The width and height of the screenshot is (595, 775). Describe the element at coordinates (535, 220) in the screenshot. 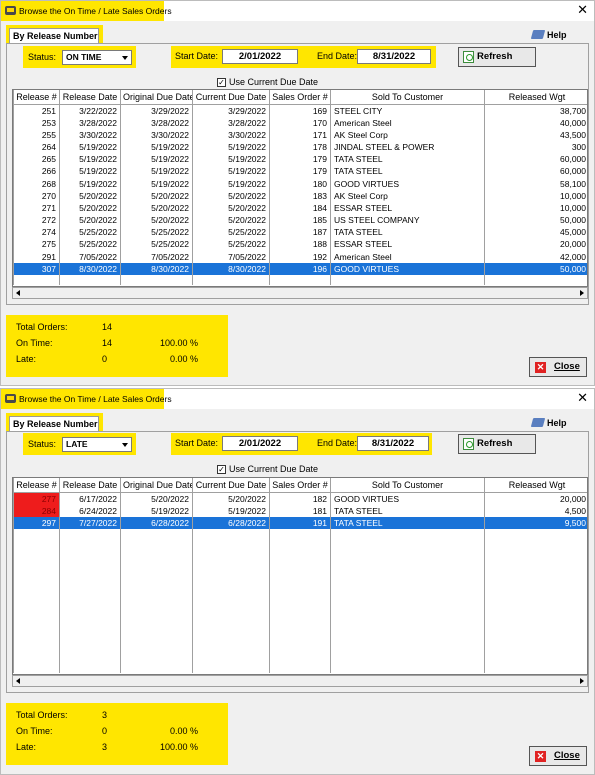

I see `table-cell: 50,000` at that location.